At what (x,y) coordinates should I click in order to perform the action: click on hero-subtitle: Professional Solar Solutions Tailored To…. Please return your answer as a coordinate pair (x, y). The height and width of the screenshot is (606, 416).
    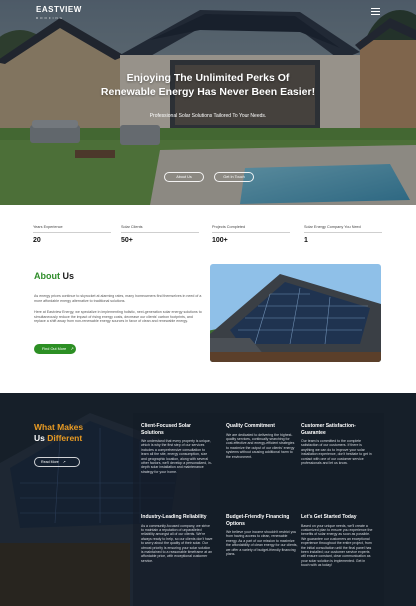
    Looking at the image, I should click on (208, 116).